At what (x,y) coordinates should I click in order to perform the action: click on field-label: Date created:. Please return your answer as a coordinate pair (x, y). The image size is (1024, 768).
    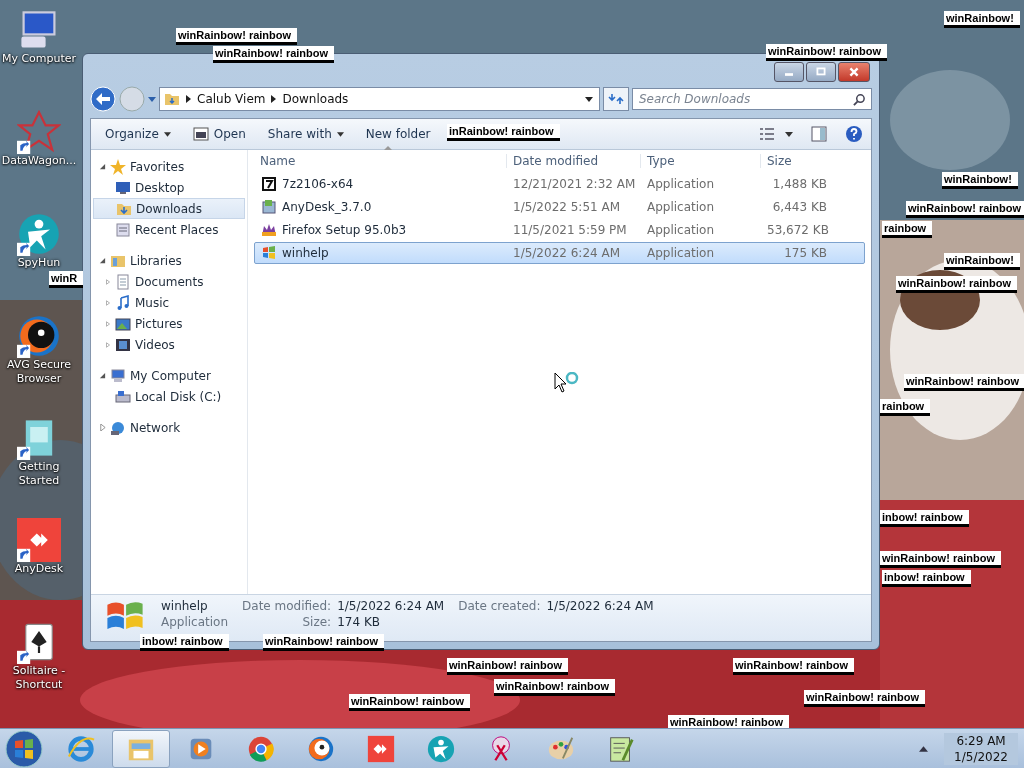
    Looking at the image, I should click on (499, 606).